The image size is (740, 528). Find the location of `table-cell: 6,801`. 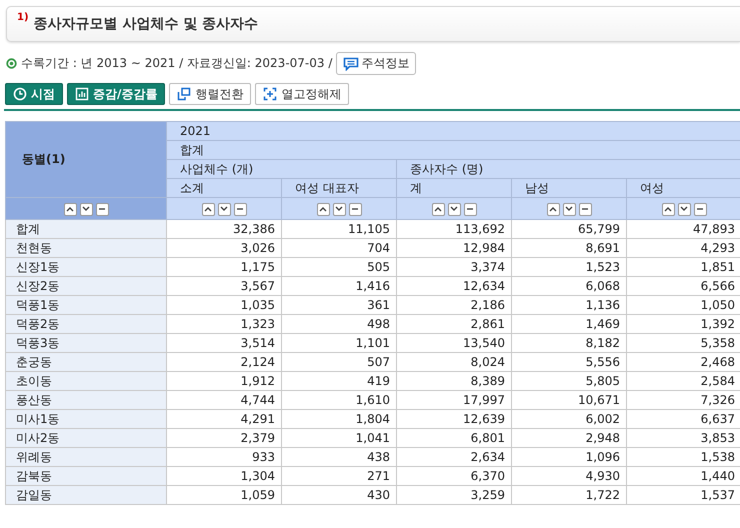

table-cell: 6,801 is located at coordinates (454, 438).